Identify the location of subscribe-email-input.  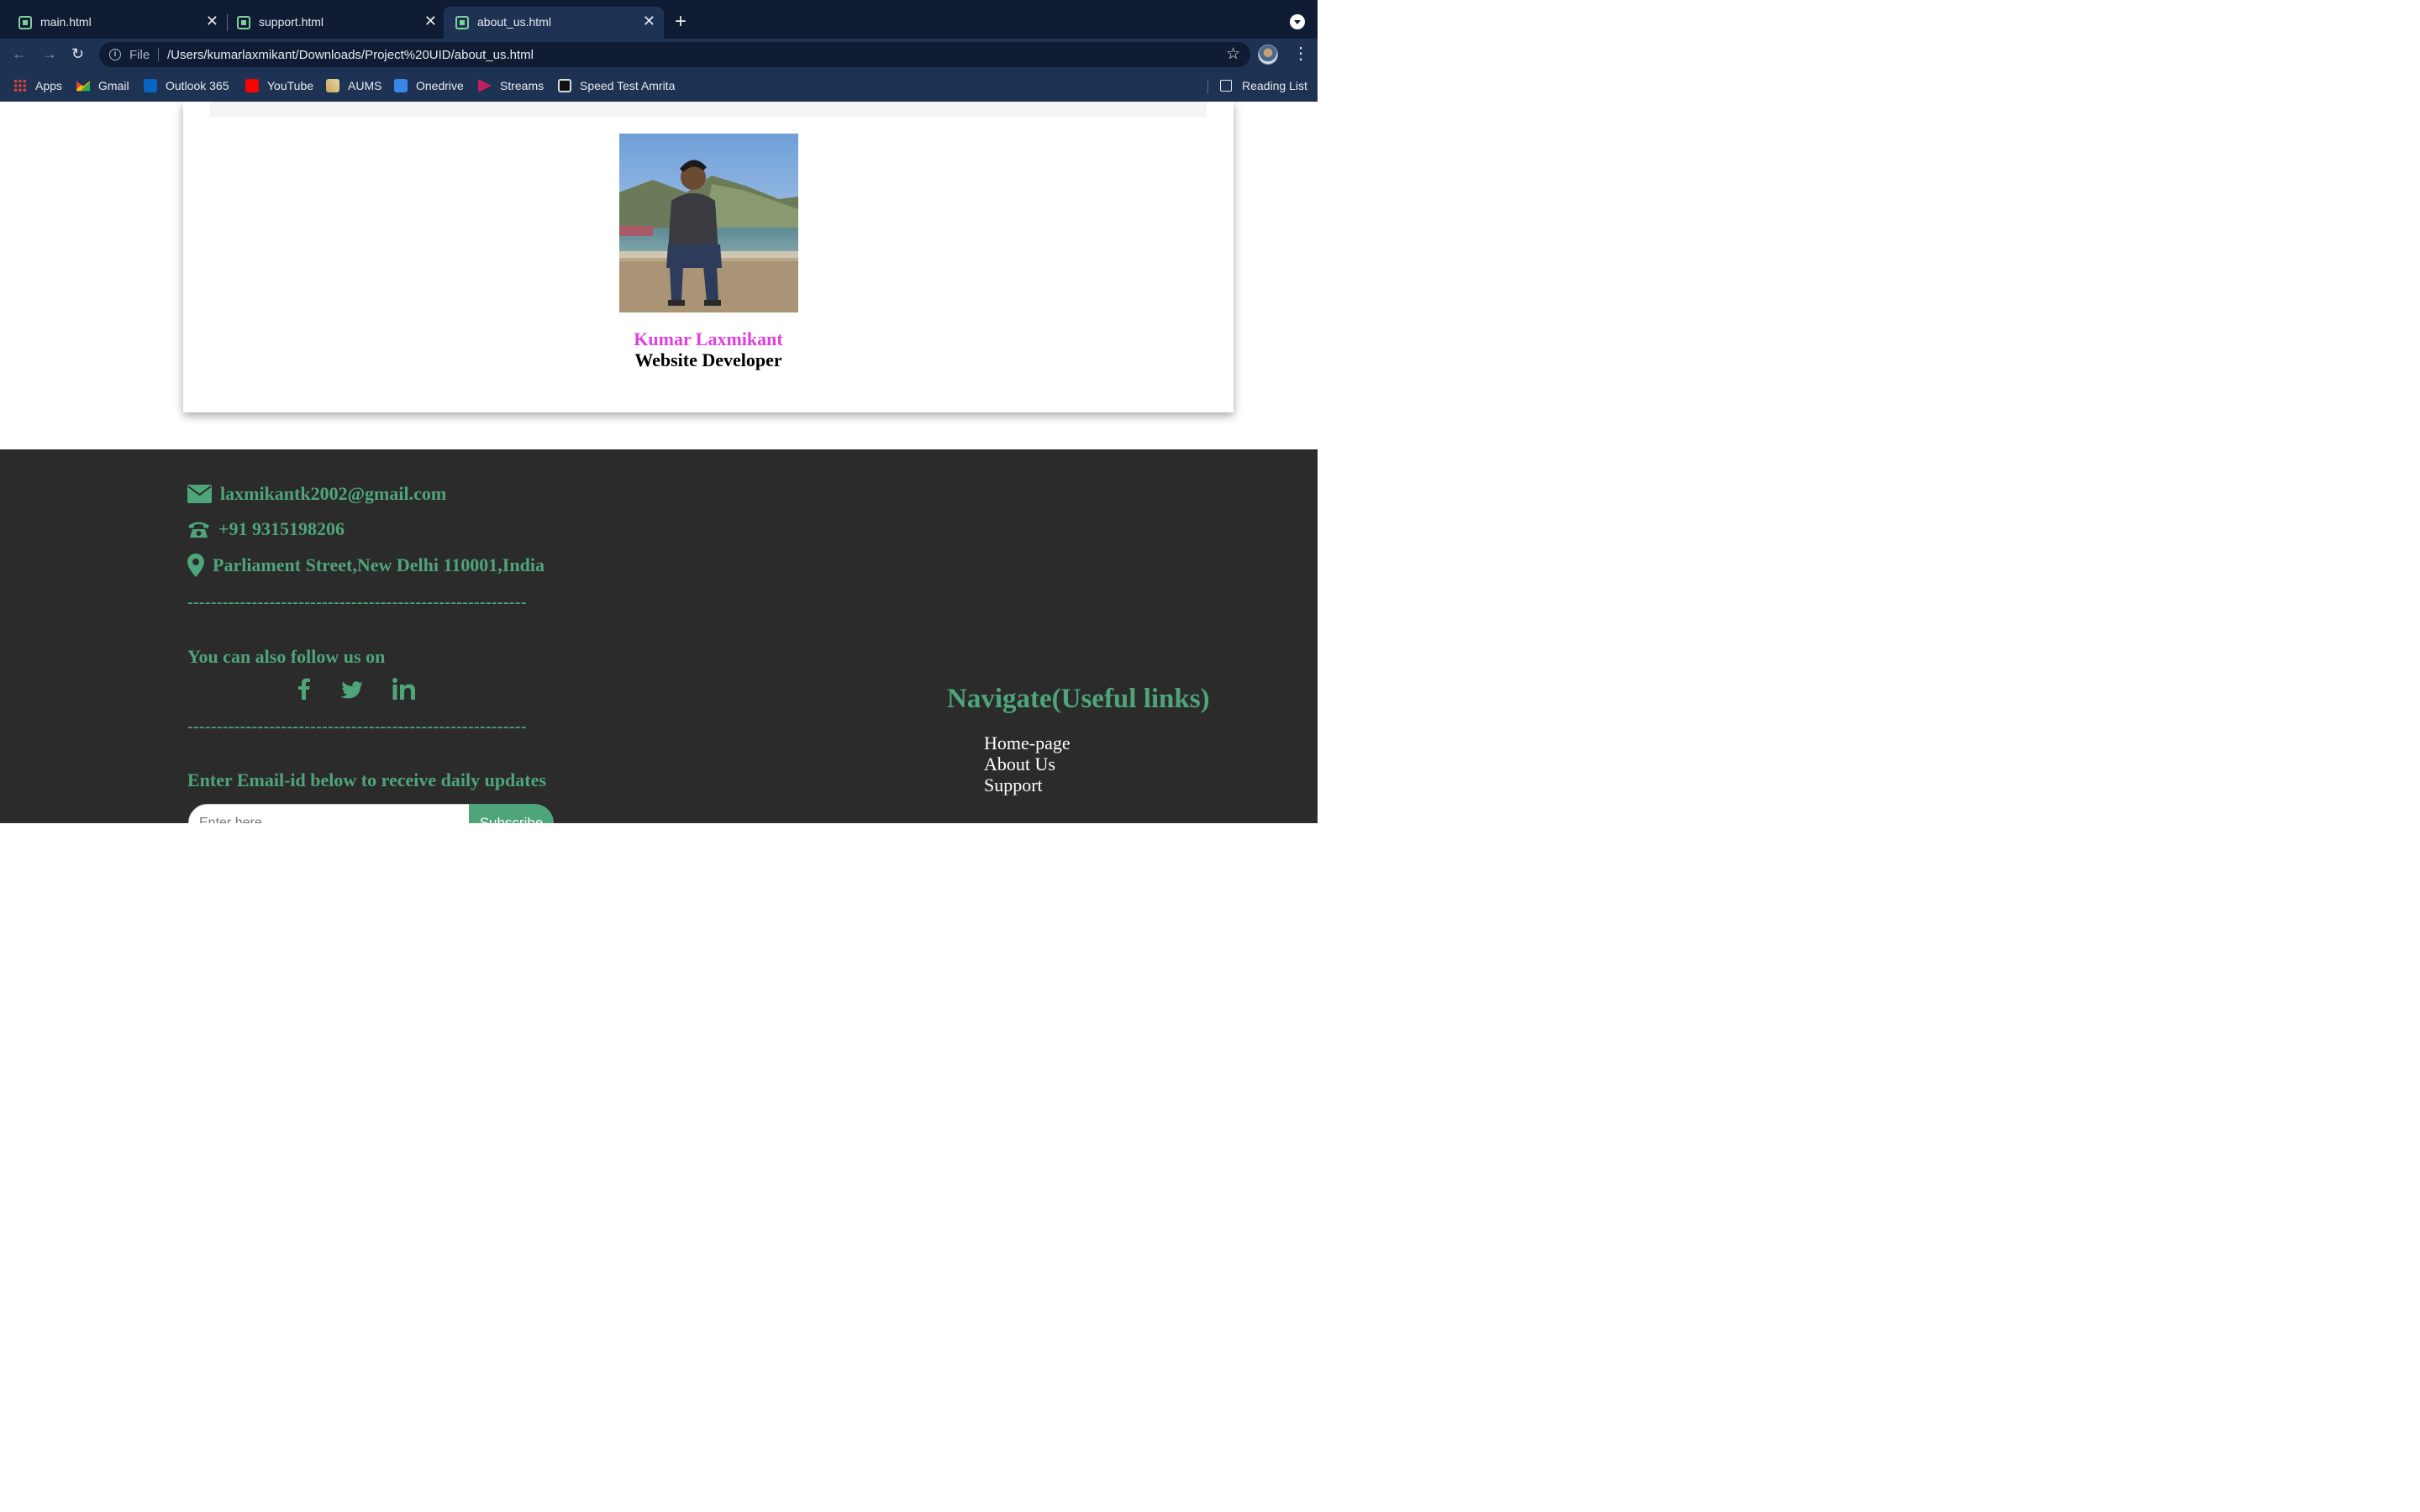
(329, 813).